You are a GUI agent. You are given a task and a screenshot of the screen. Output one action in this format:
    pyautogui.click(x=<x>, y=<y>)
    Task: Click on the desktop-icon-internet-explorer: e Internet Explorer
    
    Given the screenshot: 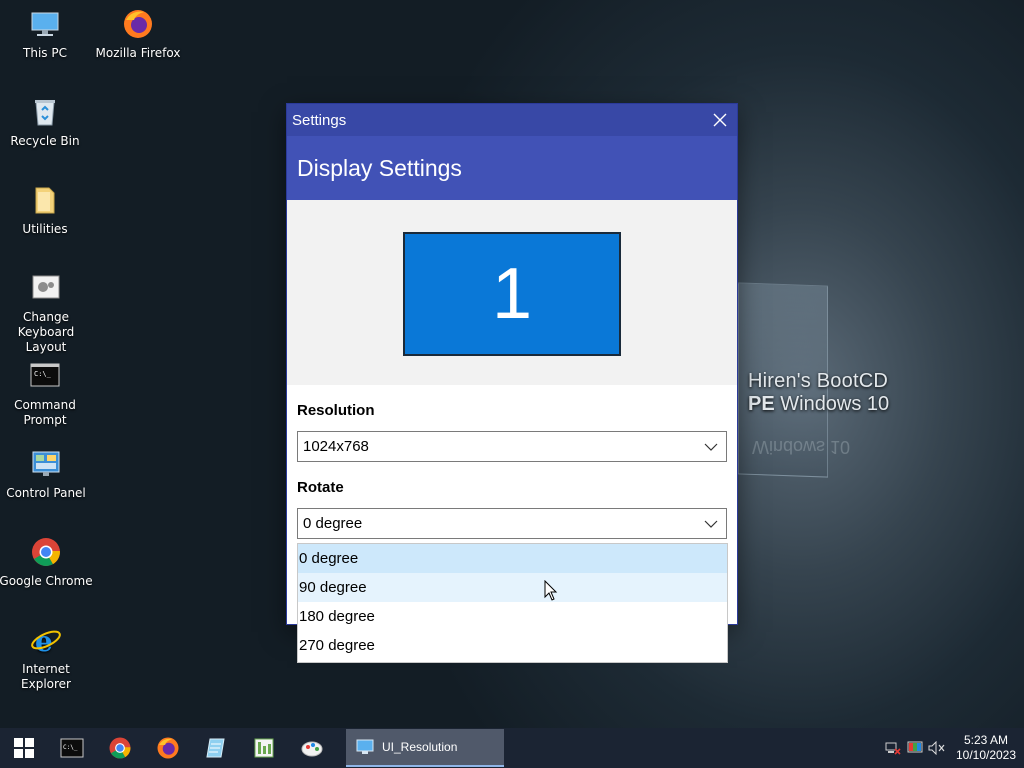 What is the action you would take?
    pyautogui.click(x=47, y=658)
    